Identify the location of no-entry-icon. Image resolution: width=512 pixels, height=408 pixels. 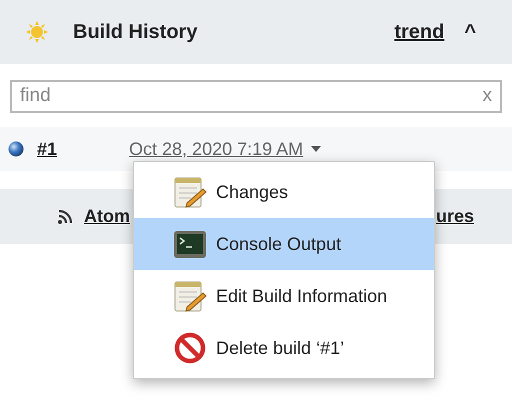
(190, 348).